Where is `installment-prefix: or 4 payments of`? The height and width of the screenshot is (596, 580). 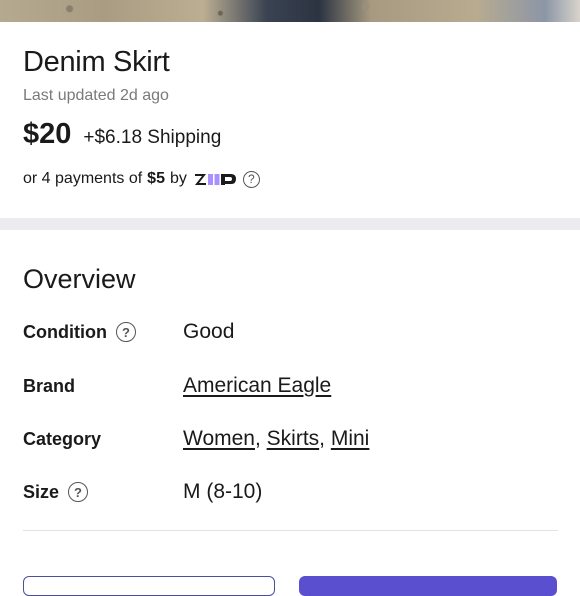 installment-prefix: or 4 payments of is located at coordinates (83, 178).